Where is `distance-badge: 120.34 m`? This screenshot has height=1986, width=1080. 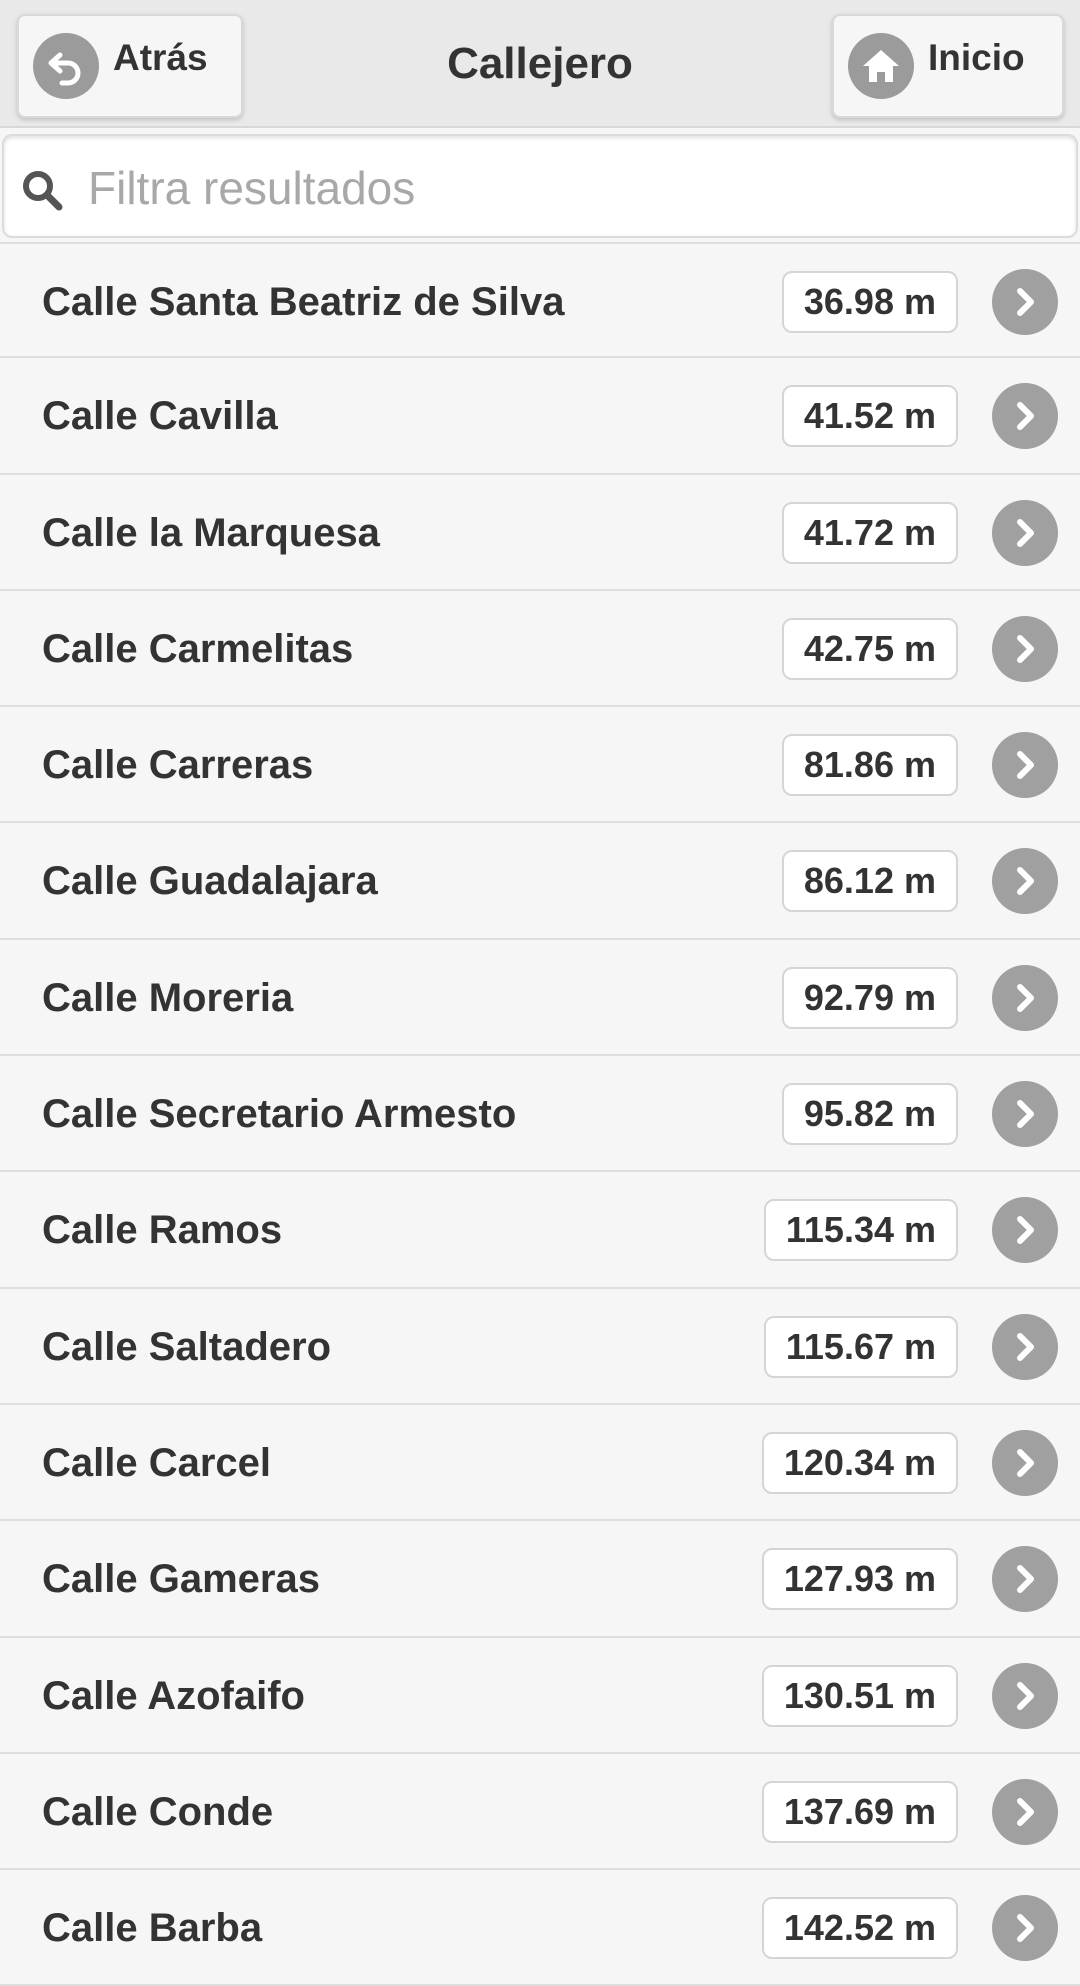
distance-badge: 120.34 m is located at coordinates (859, 1462).